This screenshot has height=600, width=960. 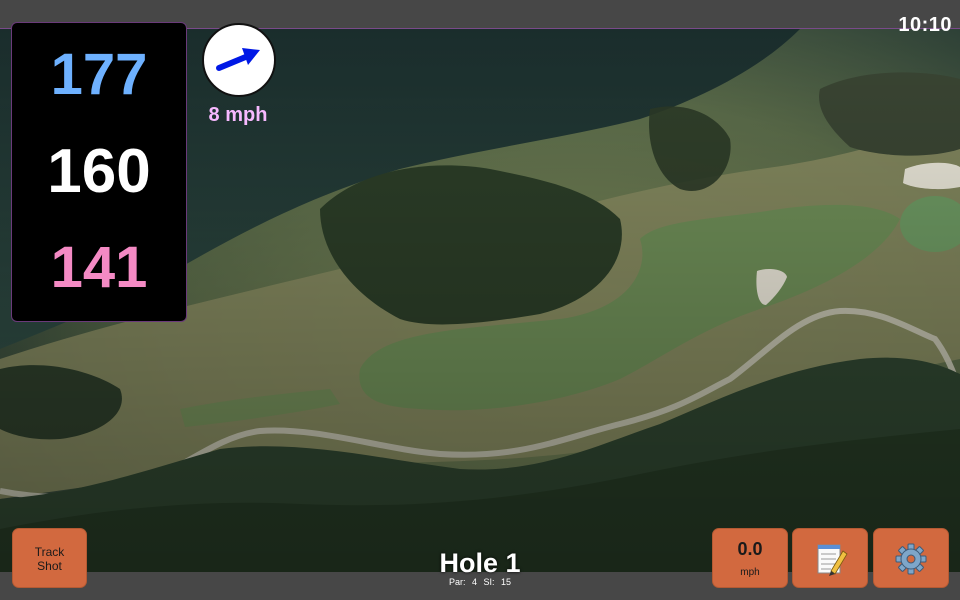 I want to click on wind-arrow-icon, so click(x=238, y=59).